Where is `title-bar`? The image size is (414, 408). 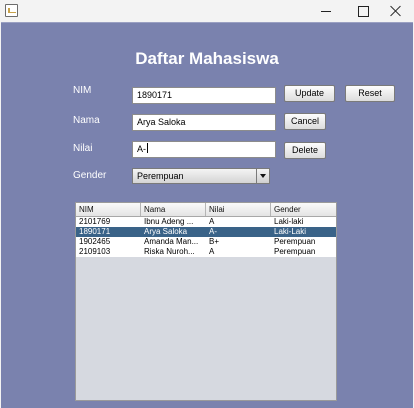 title-bar is located at coordinates (207, 11).